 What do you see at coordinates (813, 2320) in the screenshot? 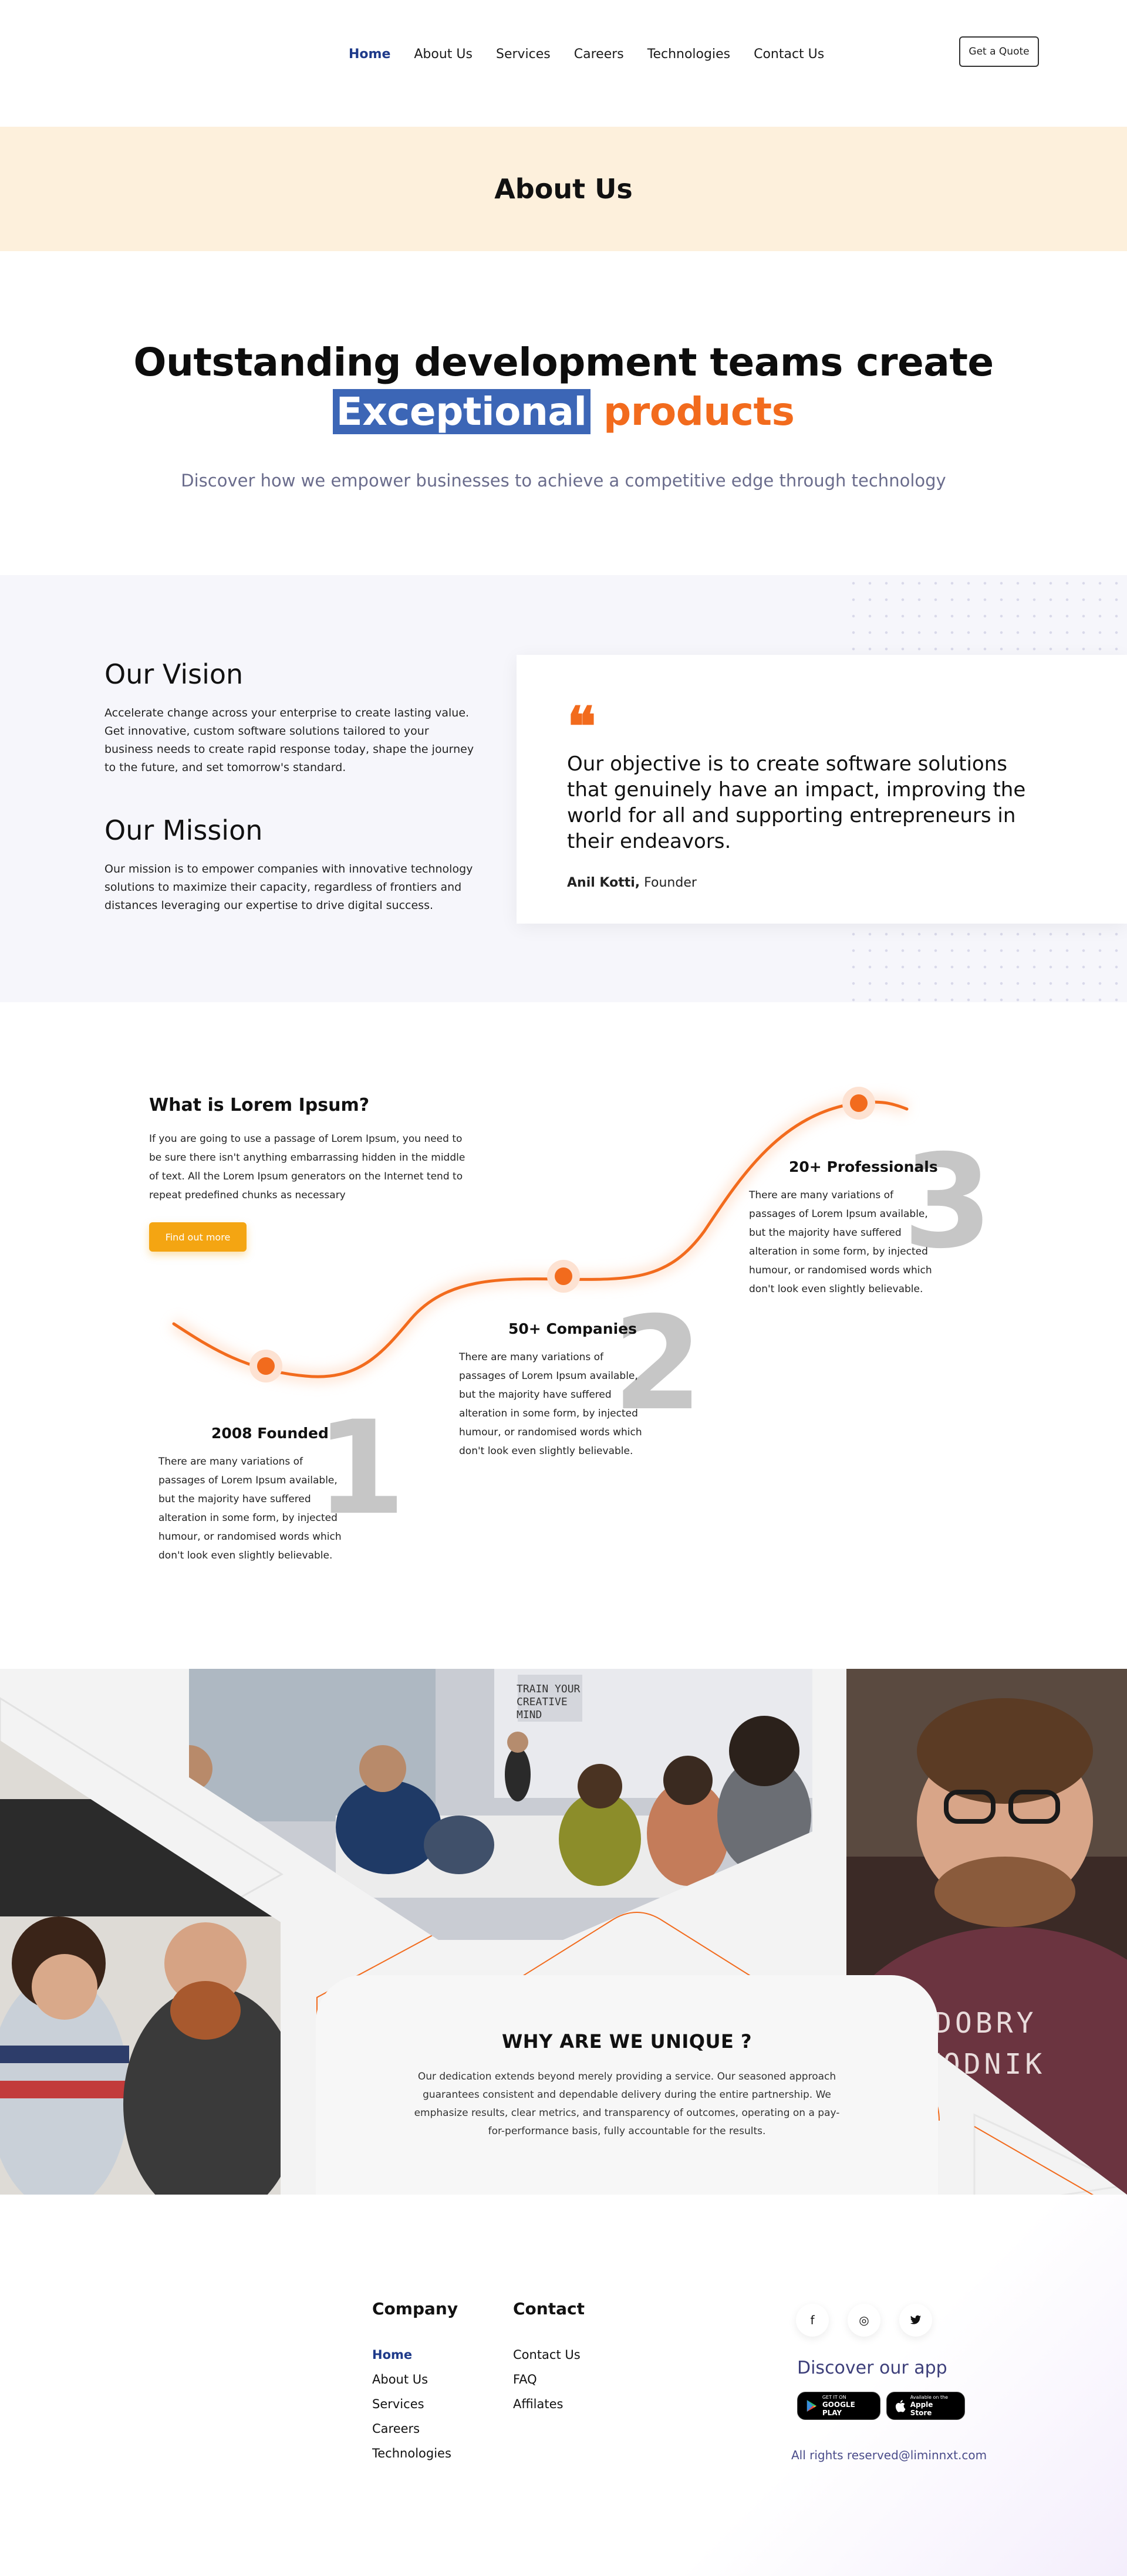
I see `facebook-icon: f` at bounding box center [813, 2320].